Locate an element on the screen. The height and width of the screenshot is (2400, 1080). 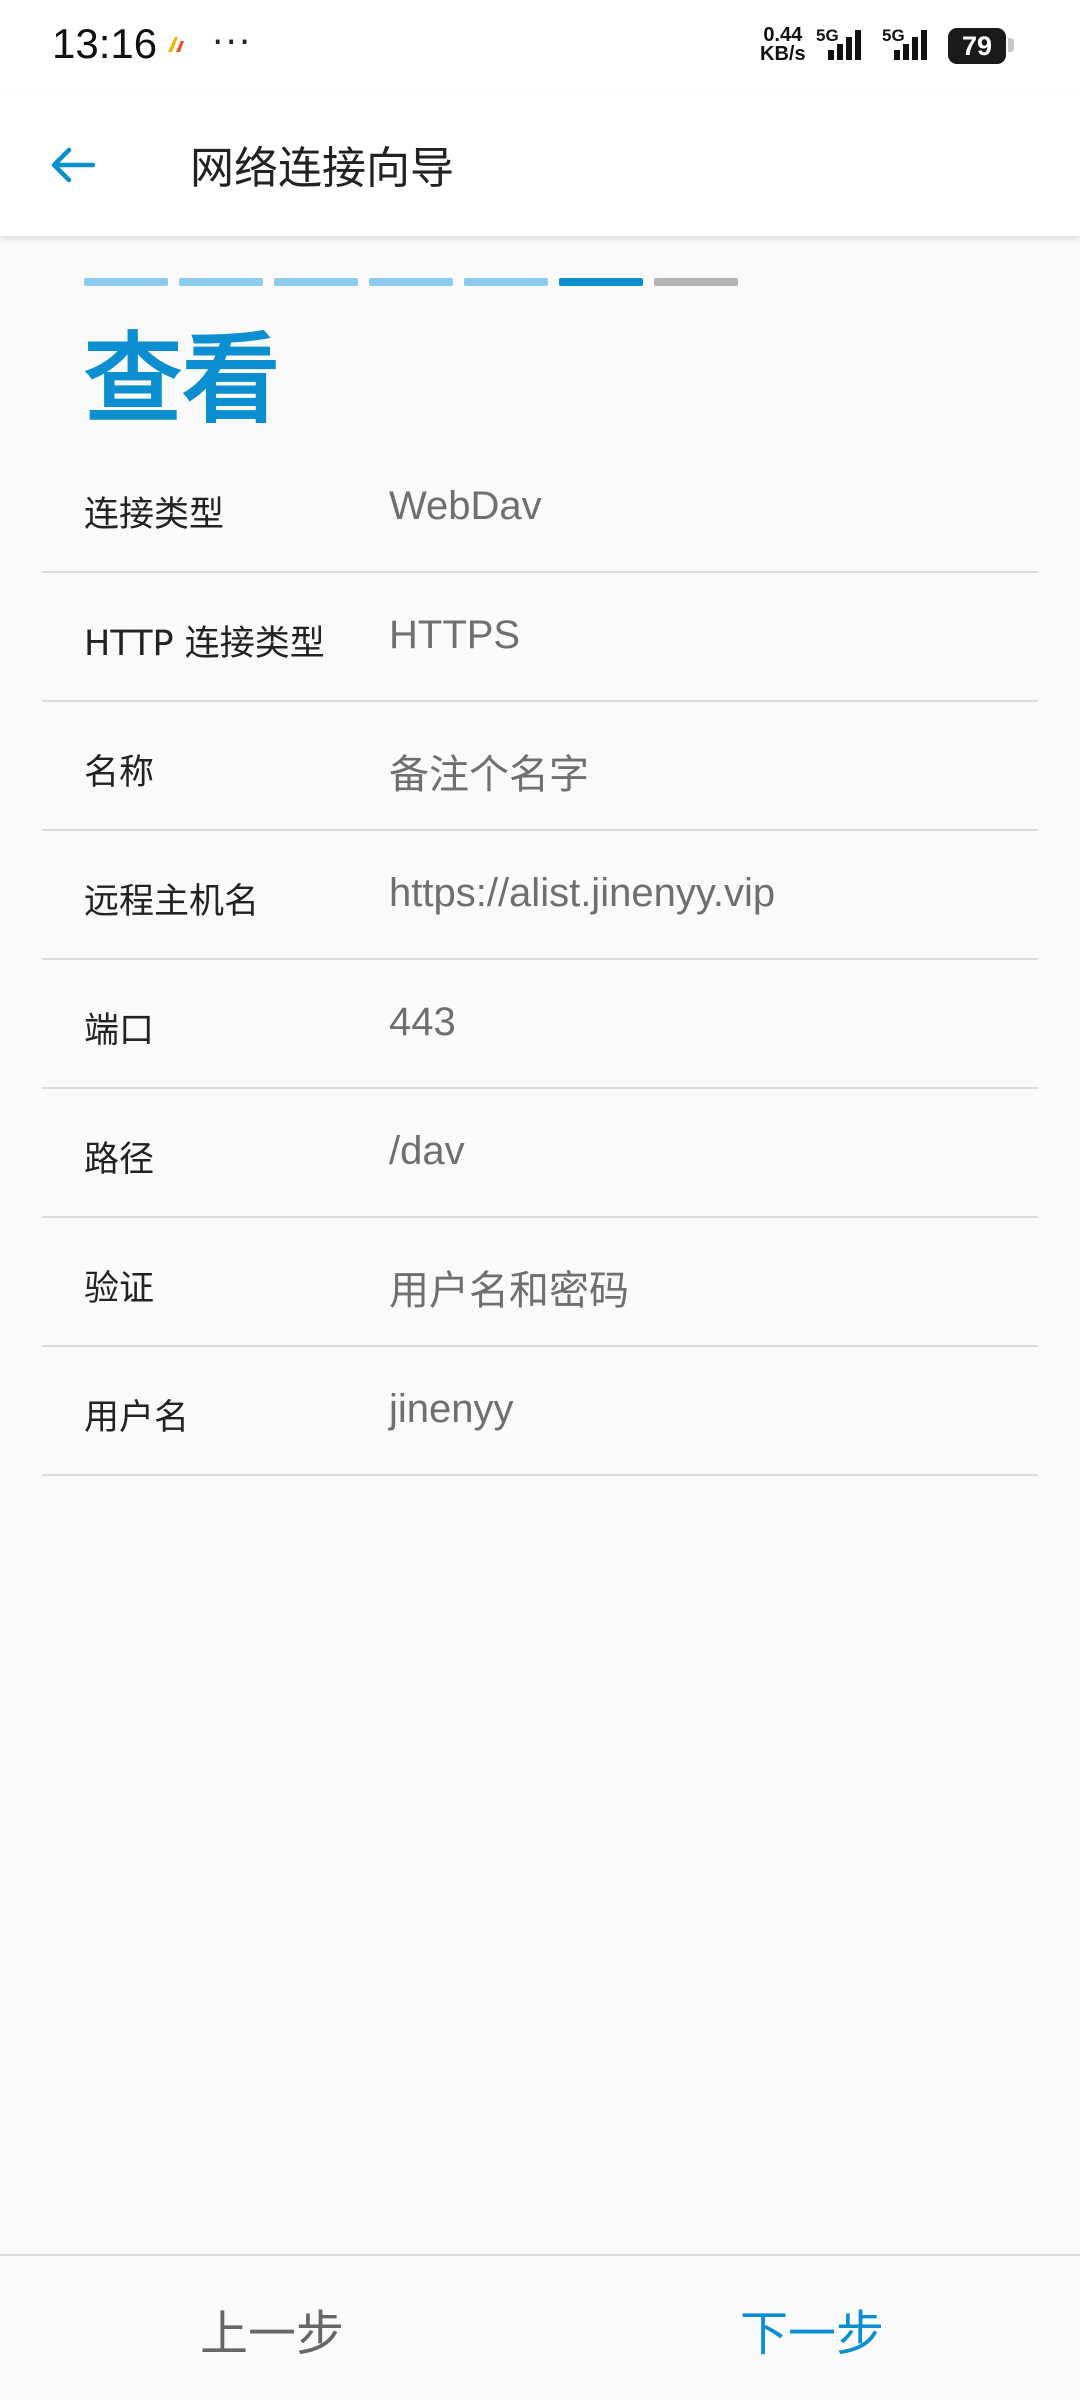
wizard-nav-bar: 上一步 下一步 is located at coordinates (540, 2327).